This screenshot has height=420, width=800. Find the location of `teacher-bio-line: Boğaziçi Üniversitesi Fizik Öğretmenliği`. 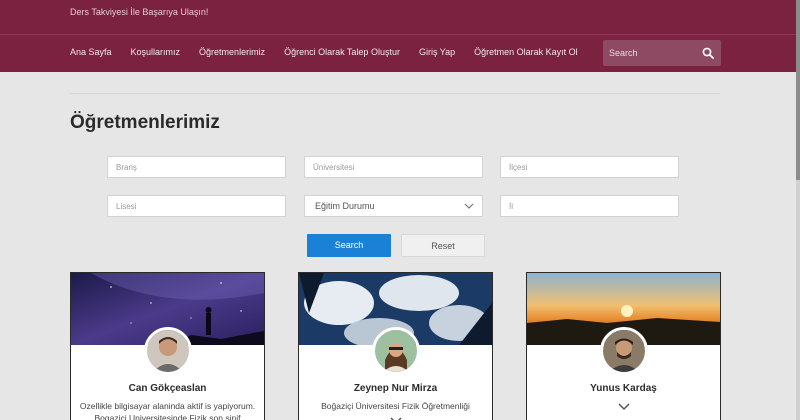

teacher-bio-line: Boğaziçi Üniversitesi Fizik Öğretmenliği is located at coordinates (395, 406).